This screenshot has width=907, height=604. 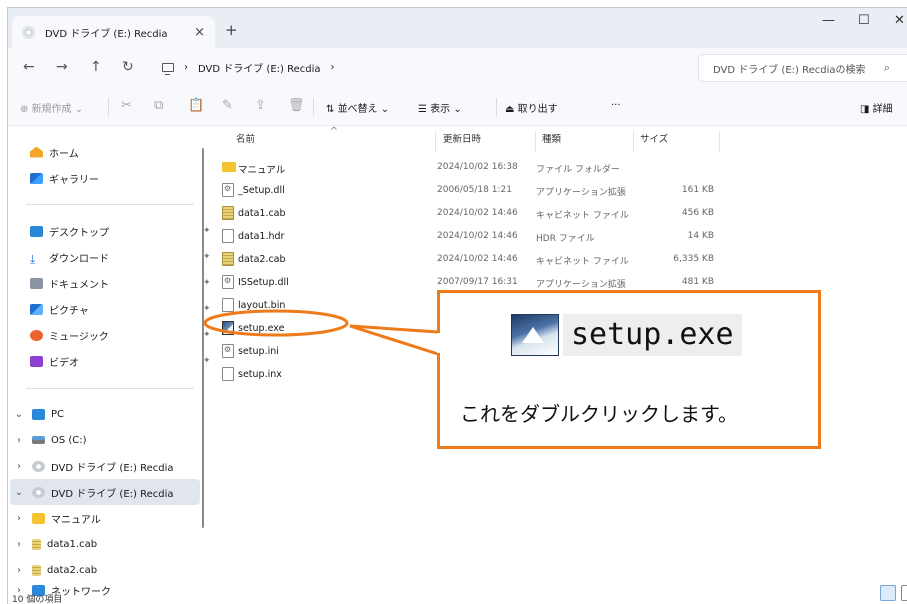 I want to click on sidebar-item-desktop: デスクトップ ✦, so click(x=125, y=231).